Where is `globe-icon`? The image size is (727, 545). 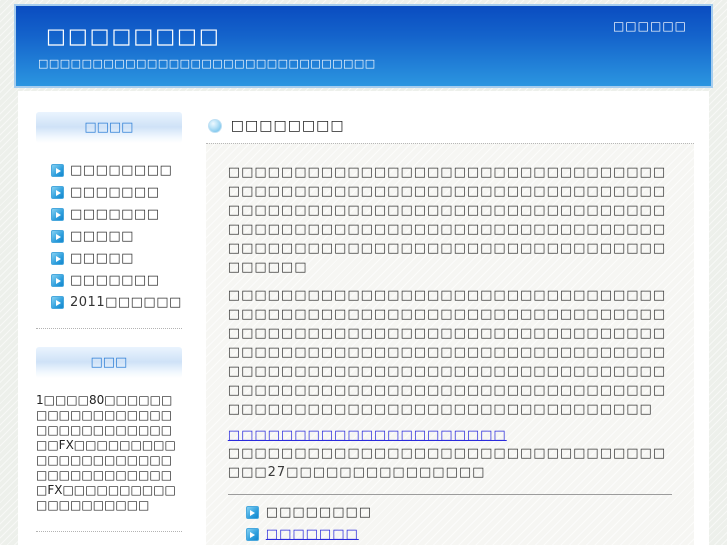 globe-icon is located at coordinates (214, 126).